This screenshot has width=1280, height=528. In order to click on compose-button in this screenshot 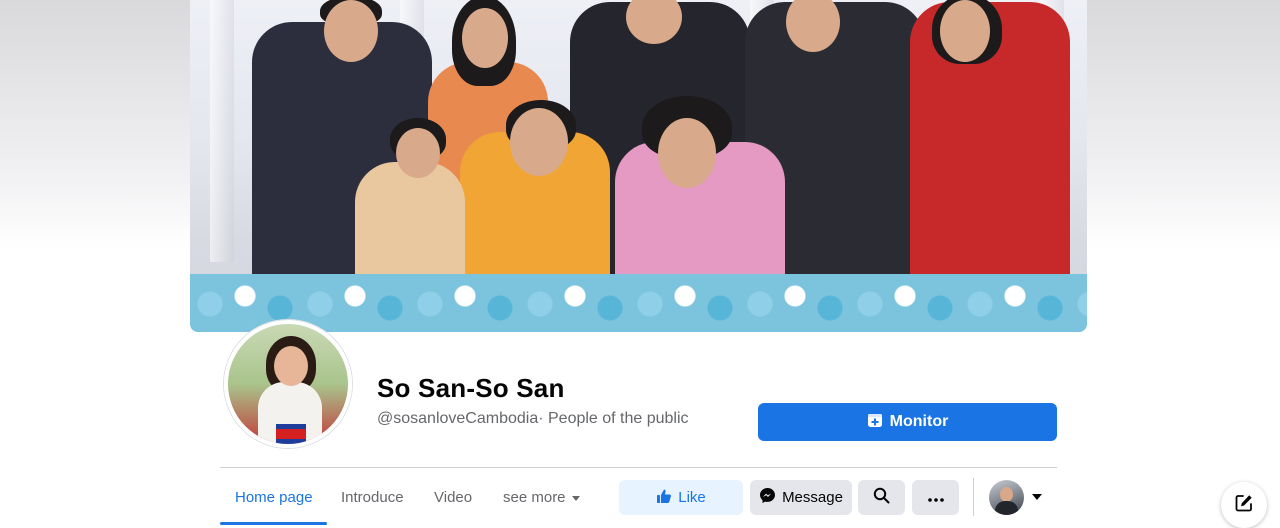, I will do `click(1244, 505)`.